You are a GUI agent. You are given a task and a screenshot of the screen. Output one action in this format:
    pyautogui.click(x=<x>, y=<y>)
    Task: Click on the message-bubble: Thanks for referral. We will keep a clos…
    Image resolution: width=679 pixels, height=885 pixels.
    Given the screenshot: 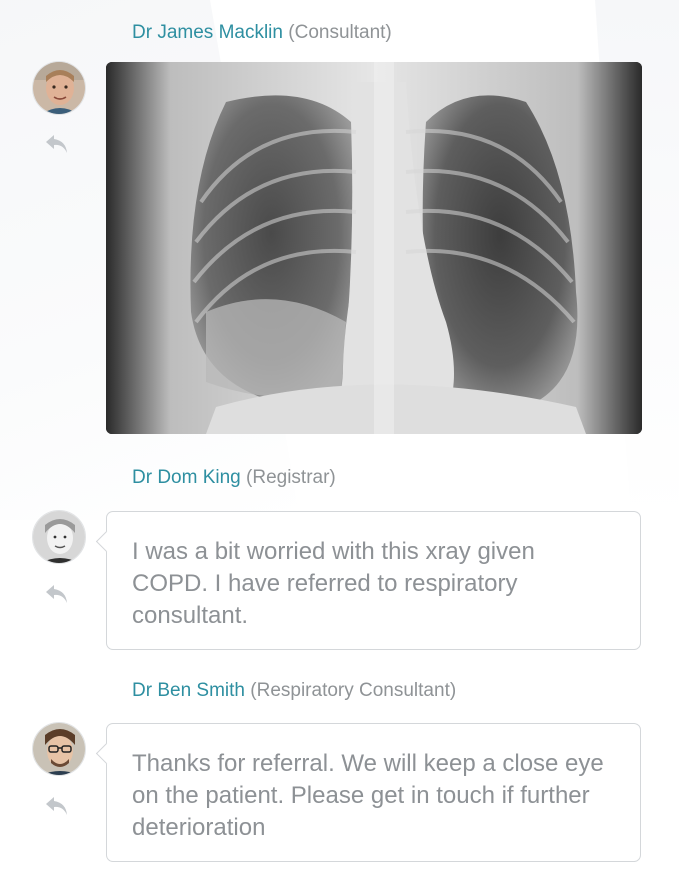 What is the action you would take?
    pyautogui.click(x=373, y=792)
    